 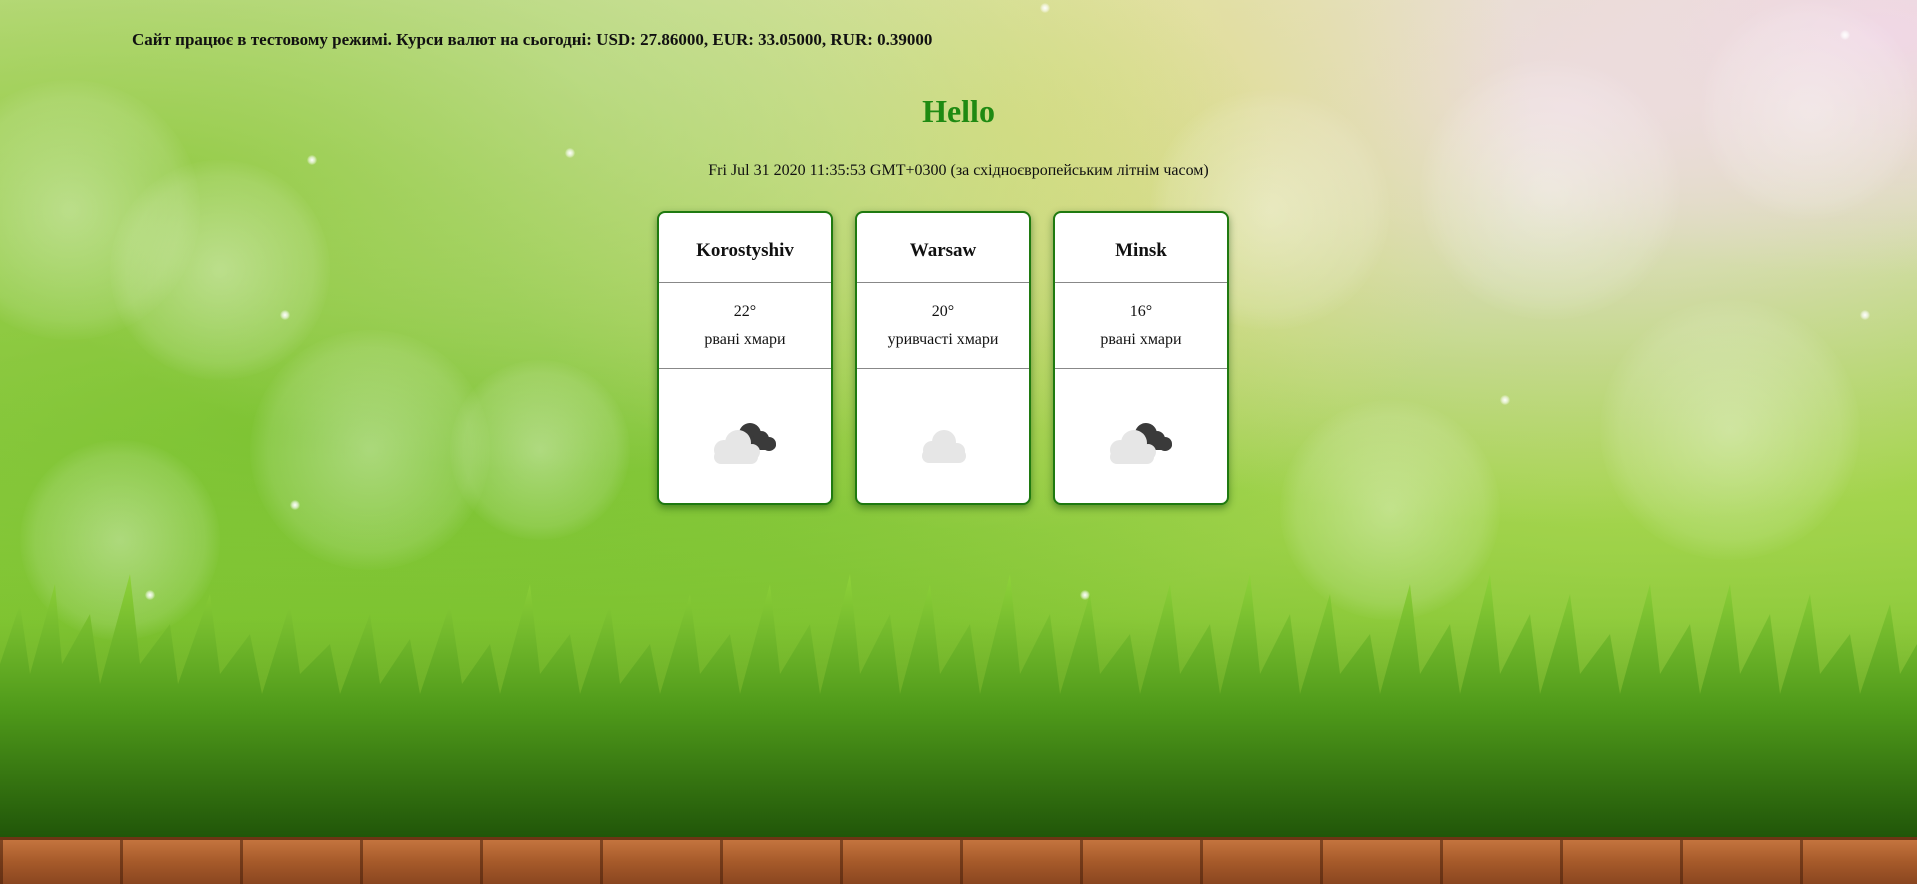 What do you see at coordinates (943, 339) in the screenshot?
I see `weather-description: уривчасті хмари` at bounding box center [943, 339].